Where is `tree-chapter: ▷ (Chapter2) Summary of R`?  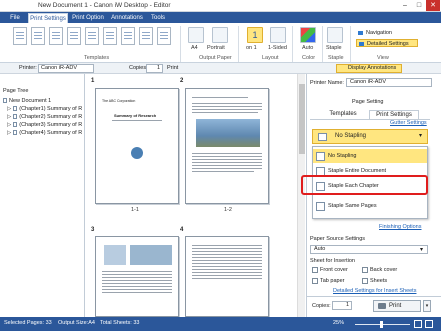 tree-chapter: ▷ (Chapter2) Summary of R is located at coordinates (44, 117).